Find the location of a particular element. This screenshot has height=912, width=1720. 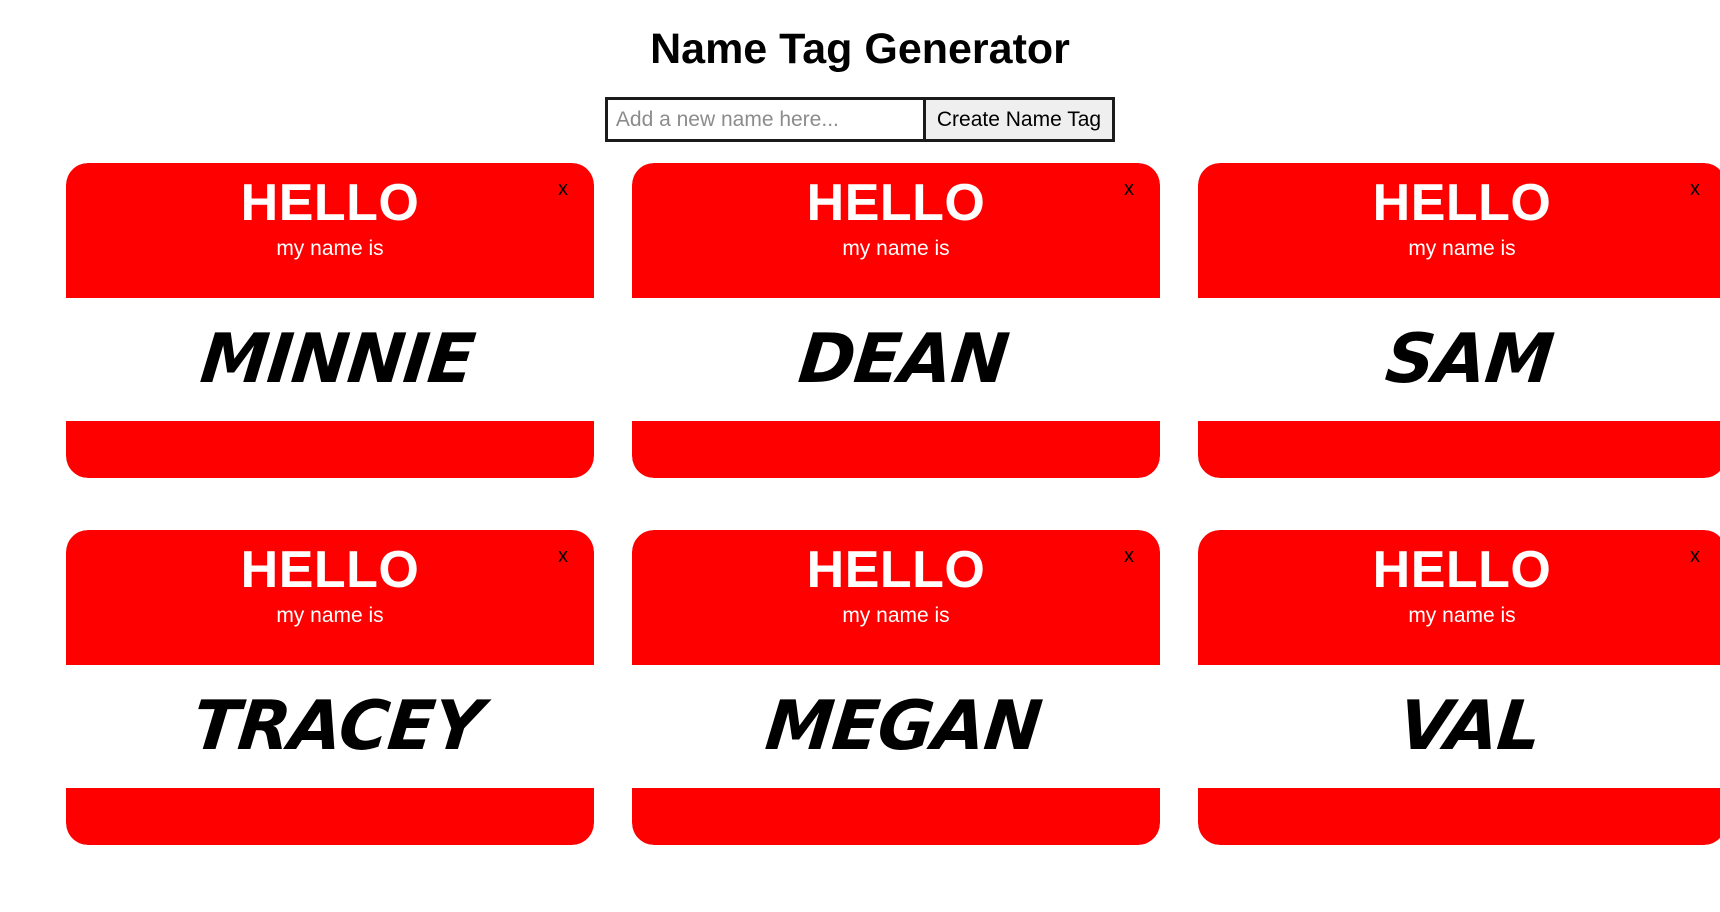

name-tag-card: HELLO my name is x Dean is located at coordinates (896, 321).